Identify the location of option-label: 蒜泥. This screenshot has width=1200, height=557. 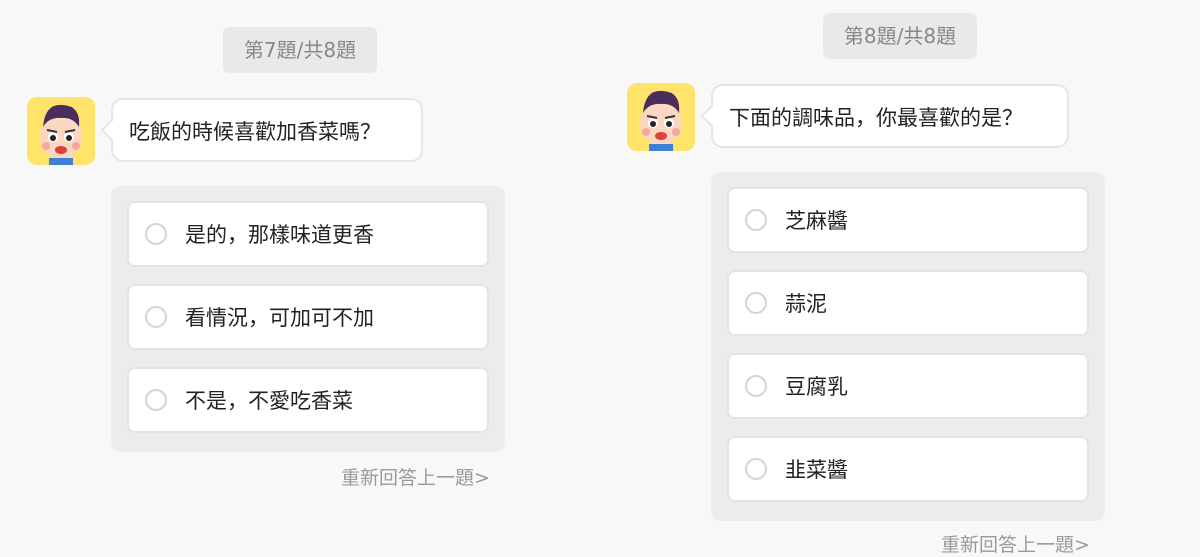
(806, 304).